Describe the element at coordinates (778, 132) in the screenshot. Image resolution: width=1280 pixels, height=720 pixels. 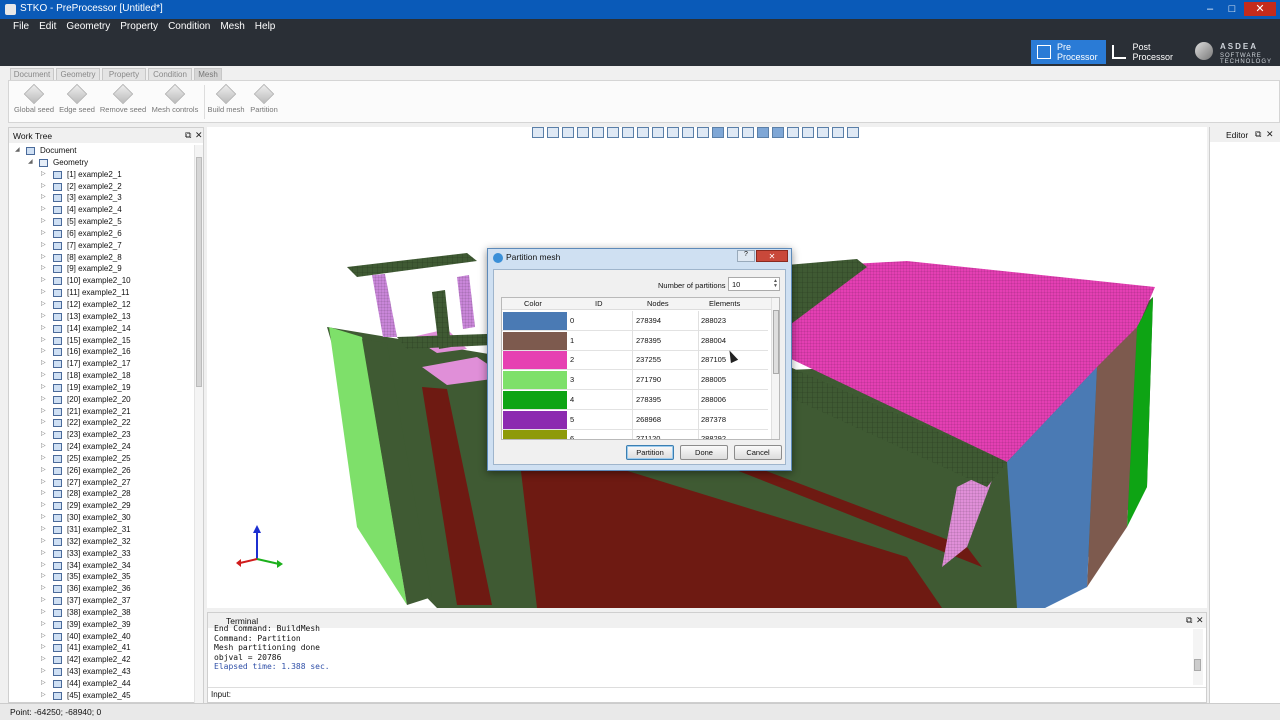
I see `select-mode-icon` at that location.